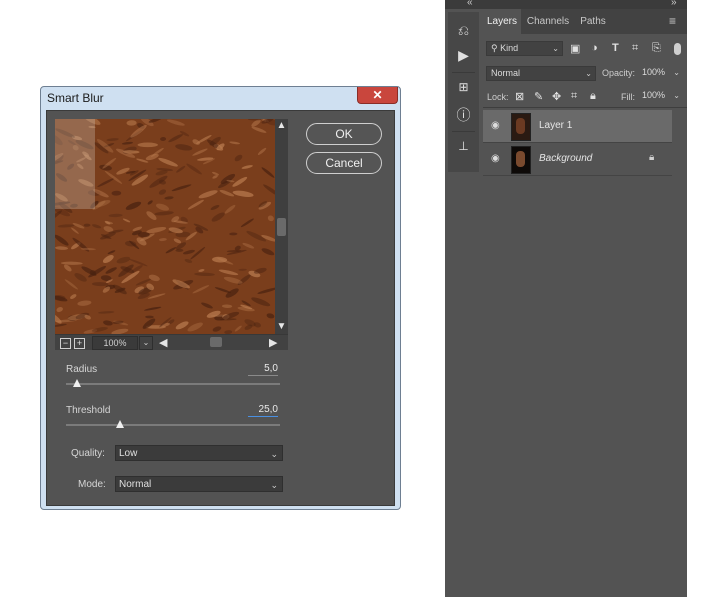 The height and width of the screenshot is (597, 725). I want to click on filter-toggle-icon, so click(677, 49).